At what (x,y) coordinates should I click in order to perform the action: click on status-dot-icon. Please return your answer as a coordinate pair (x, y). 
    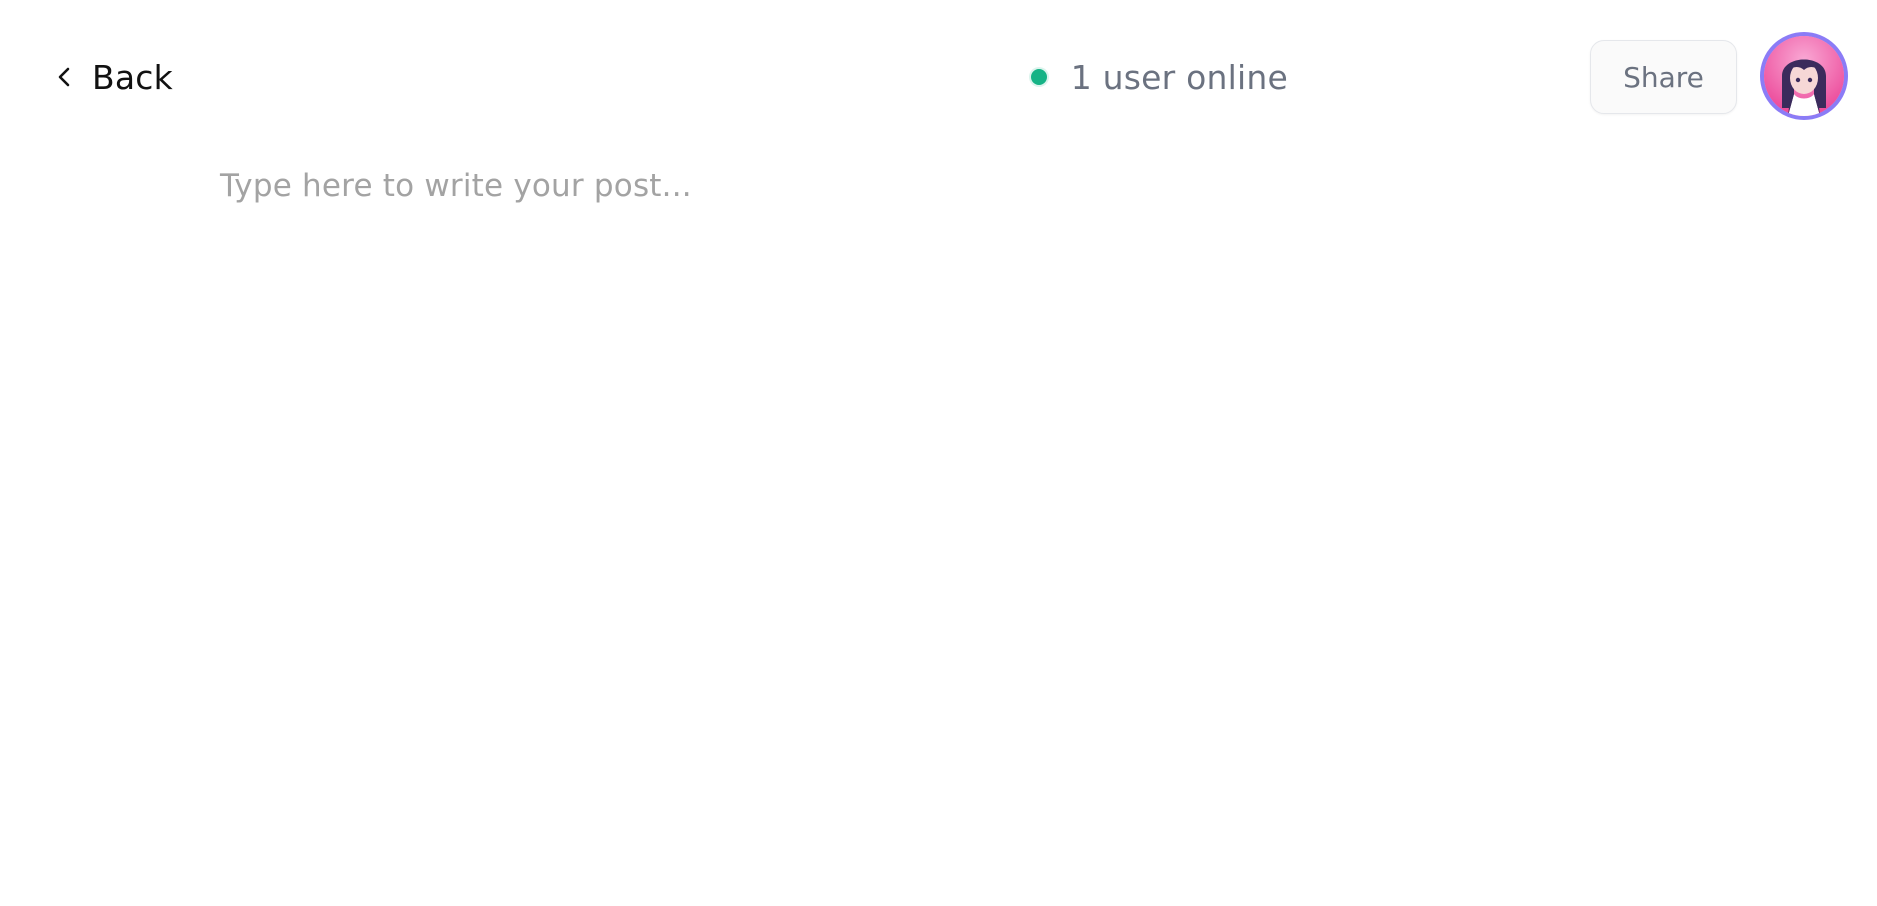
    Looking at the image, I should click on (1038, 77).